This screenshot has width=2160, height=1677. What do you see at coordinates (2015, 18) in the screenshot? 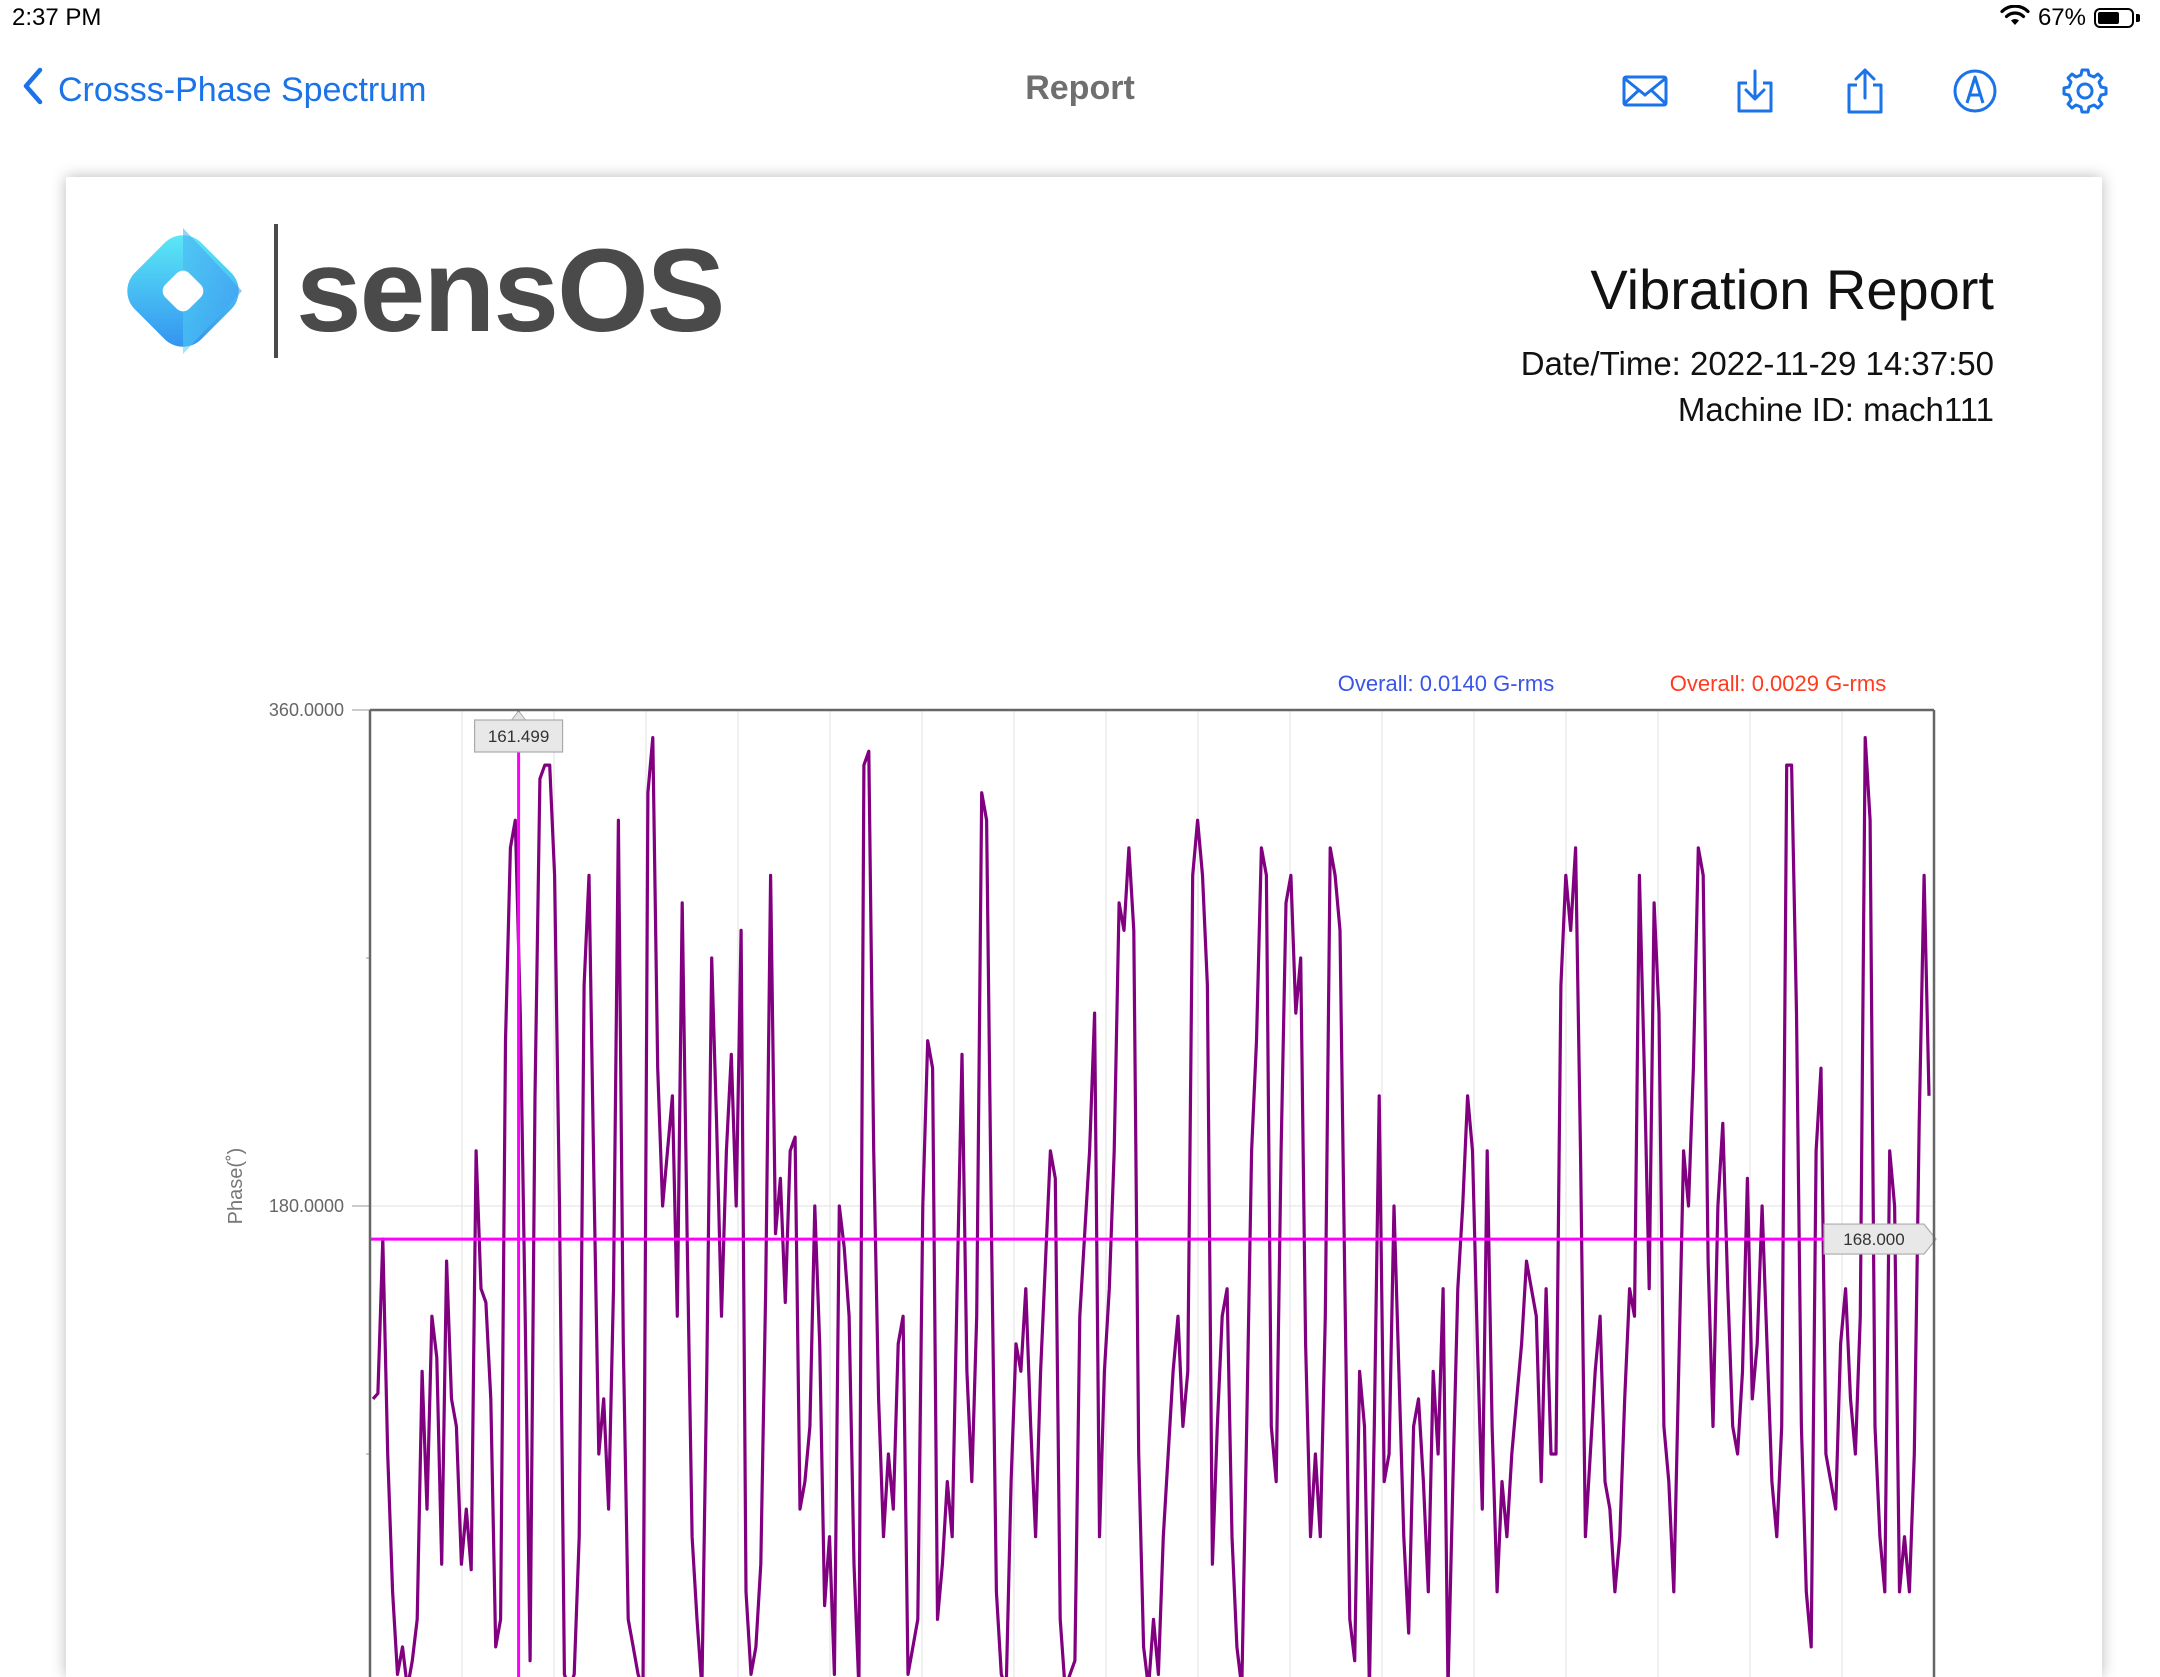
I see `wifi-icon` at bounding box center [2015, 18].